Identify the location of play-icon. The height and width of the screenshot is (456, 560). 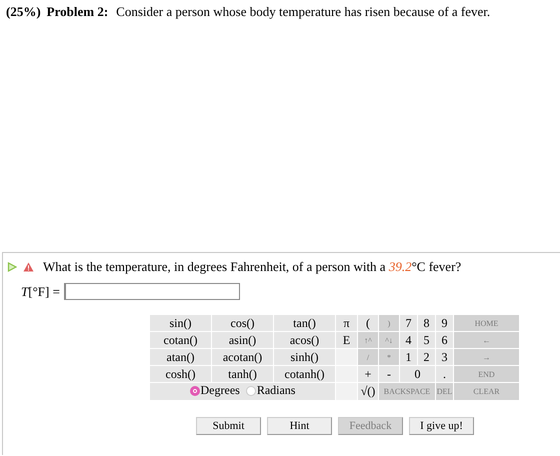
(12, 267).